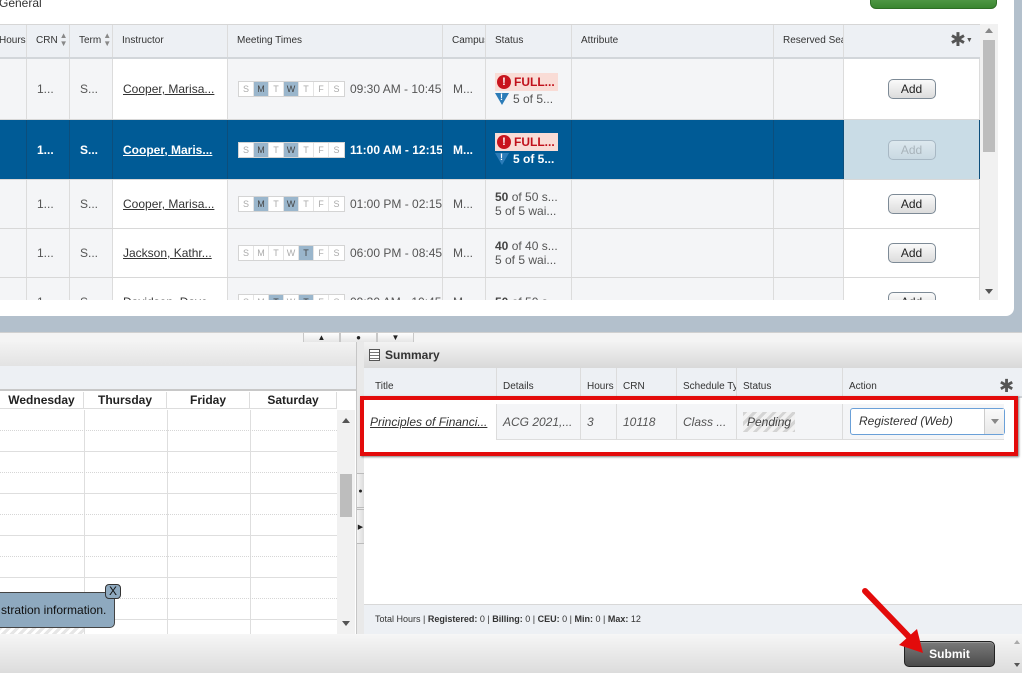 Image resolution: width=1022 pixels, height=673 pixels. Describe the element at coordinates (933, 4) in the screenshot. I see `green-action-button` at that location.